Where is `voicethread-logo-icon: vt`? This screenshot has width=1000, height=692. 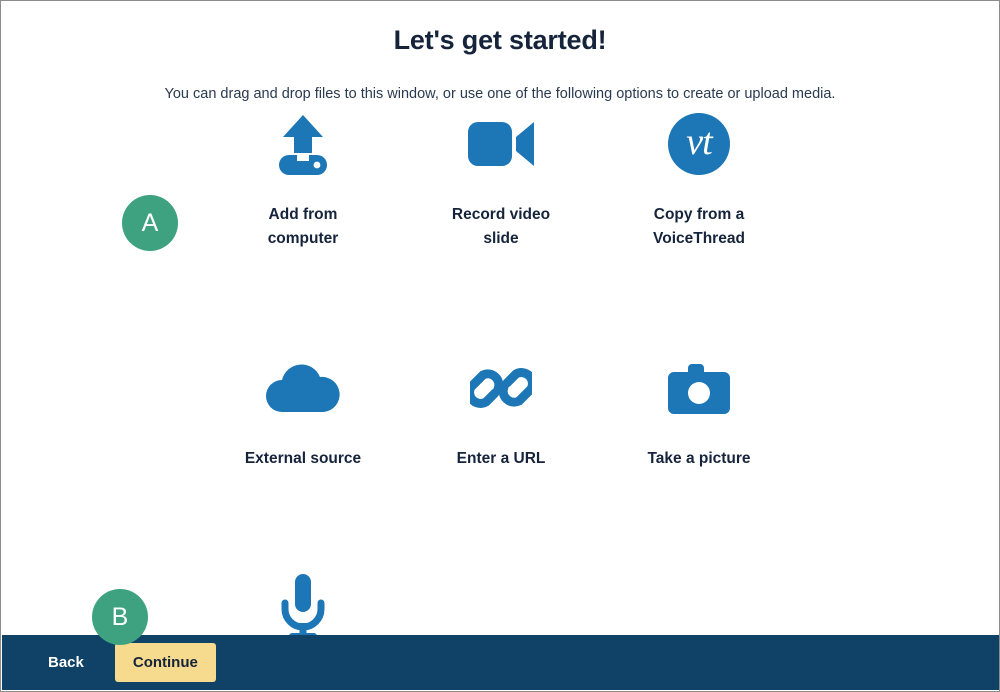
voicethread-logo-icon: vt is located at coordinates (699, 144).